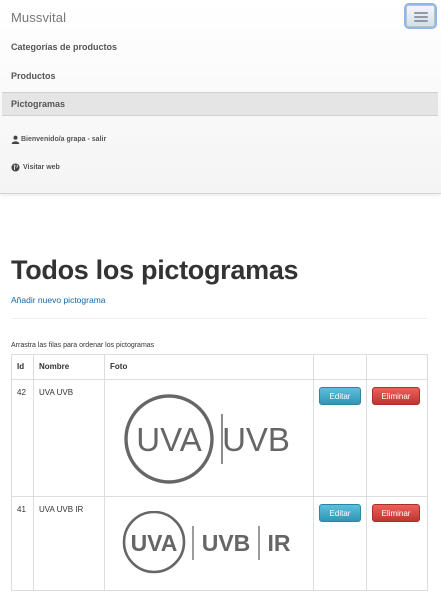 Image resolution: width=441 pixels, height=592 pixels. I want to click on cell-nombre: UVA UVB IR, so click(69, 543).